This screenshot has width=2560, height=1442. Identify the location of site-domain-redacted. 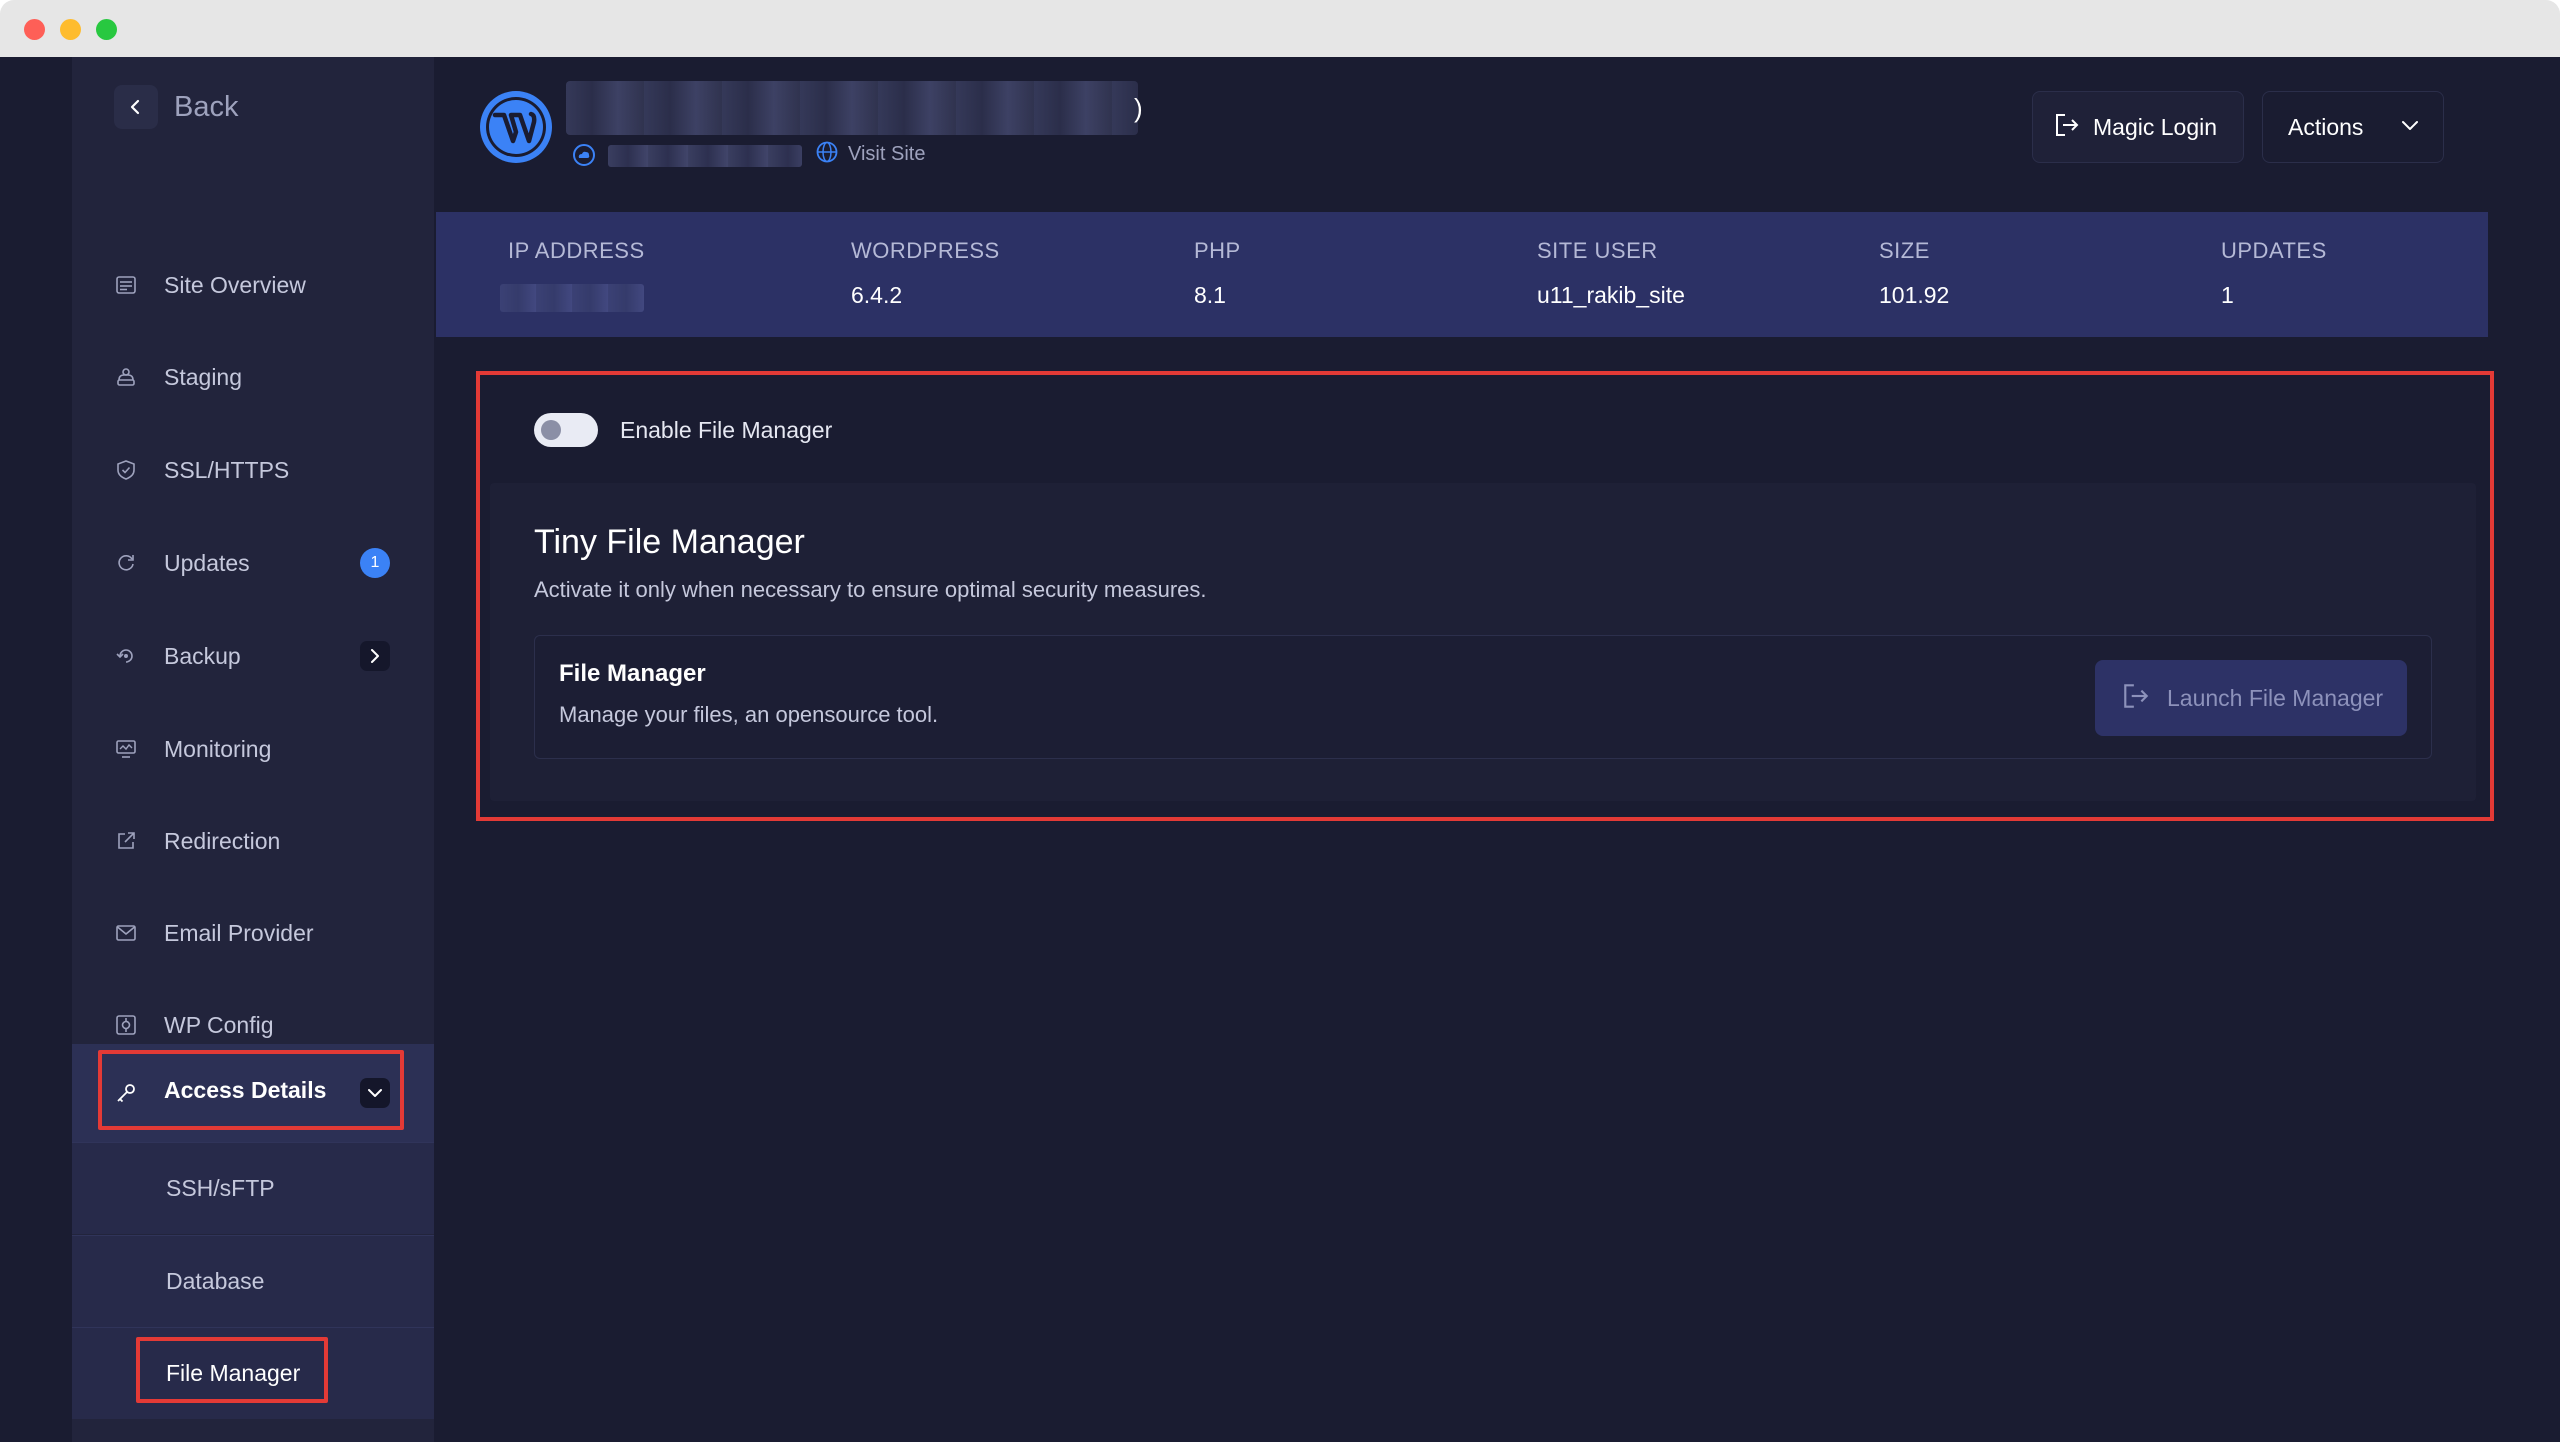
(705, 156).